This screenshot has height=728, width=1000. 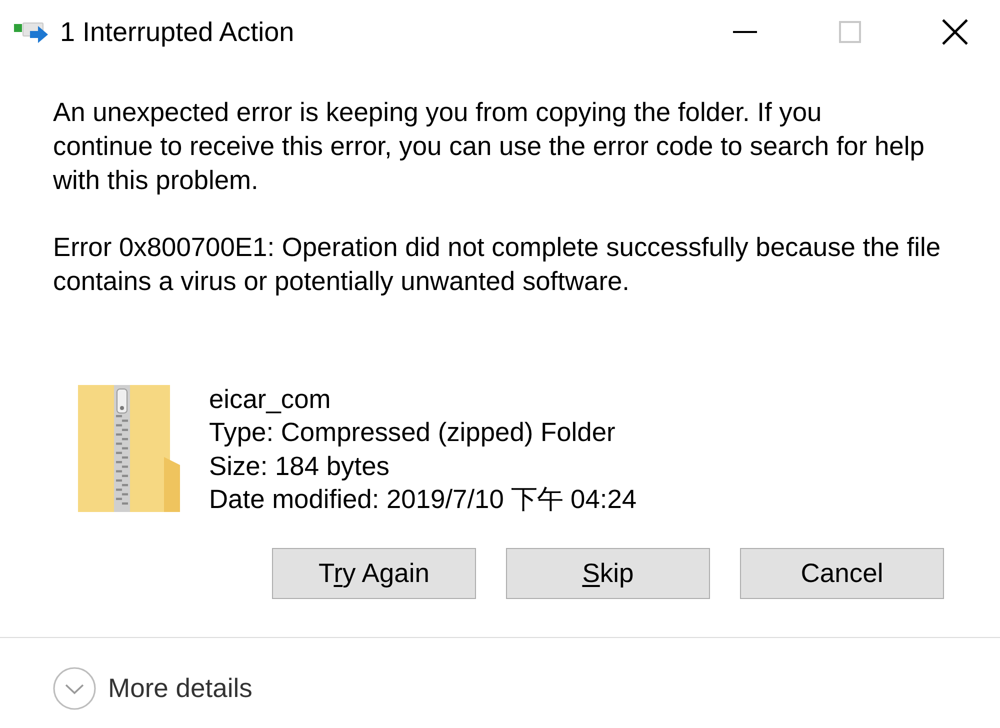 What do you see at coordinates (955, 32) in the screenshot?
I see `close-icon` at bounding box center [955, 32].